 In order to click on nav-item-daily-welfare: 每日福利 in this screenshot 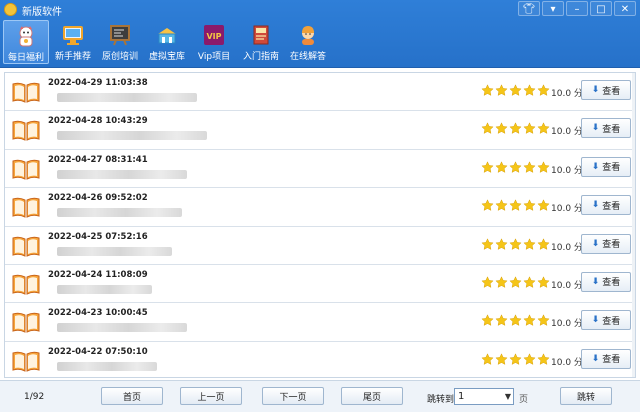, I will do `click(26, 42)`.